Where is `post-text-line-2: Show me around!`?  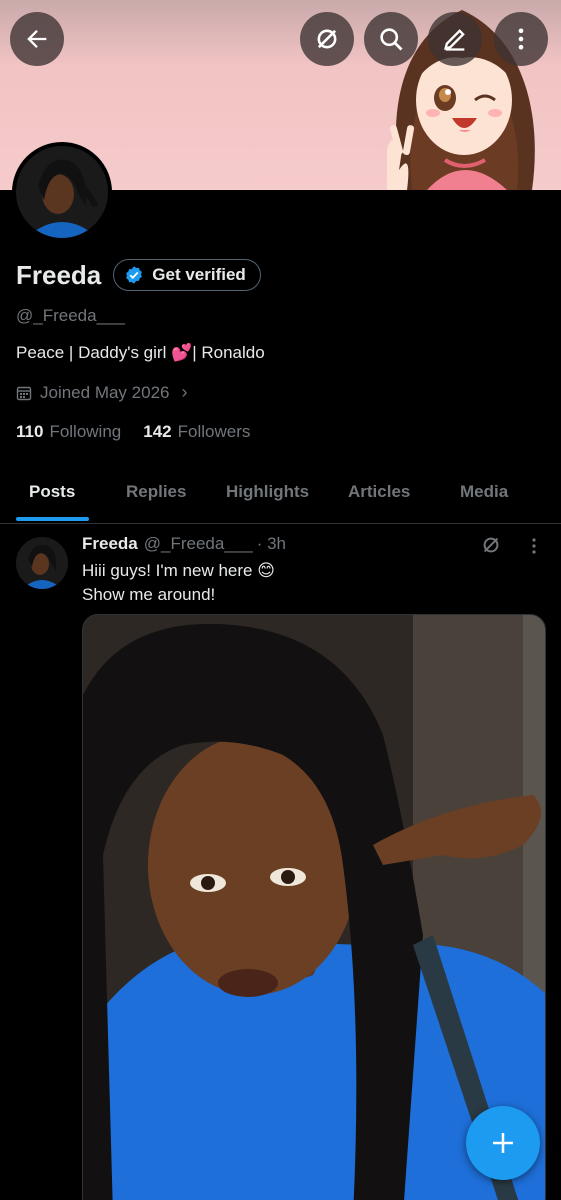 post-text-line-2: Show me around! is located at coordinates (149, 594).